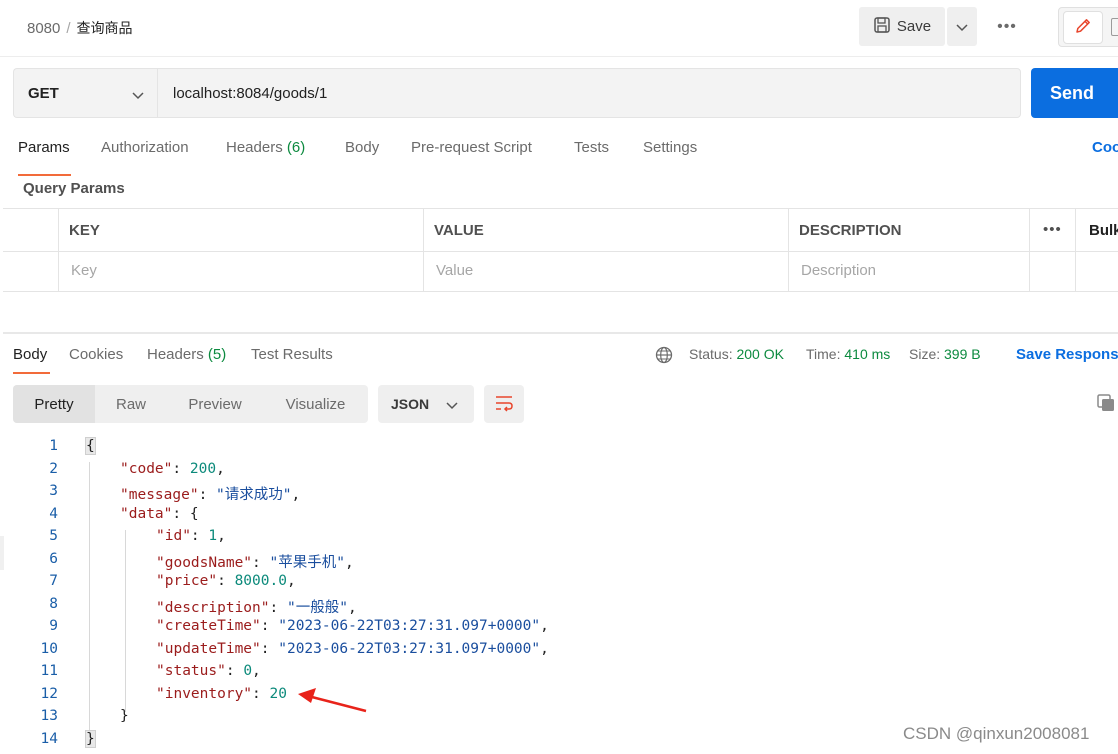  What do you see at coordinates (315, 404) in the screenshot?
I see `view-visualize: Visualize` at bounding box center [315, 404].